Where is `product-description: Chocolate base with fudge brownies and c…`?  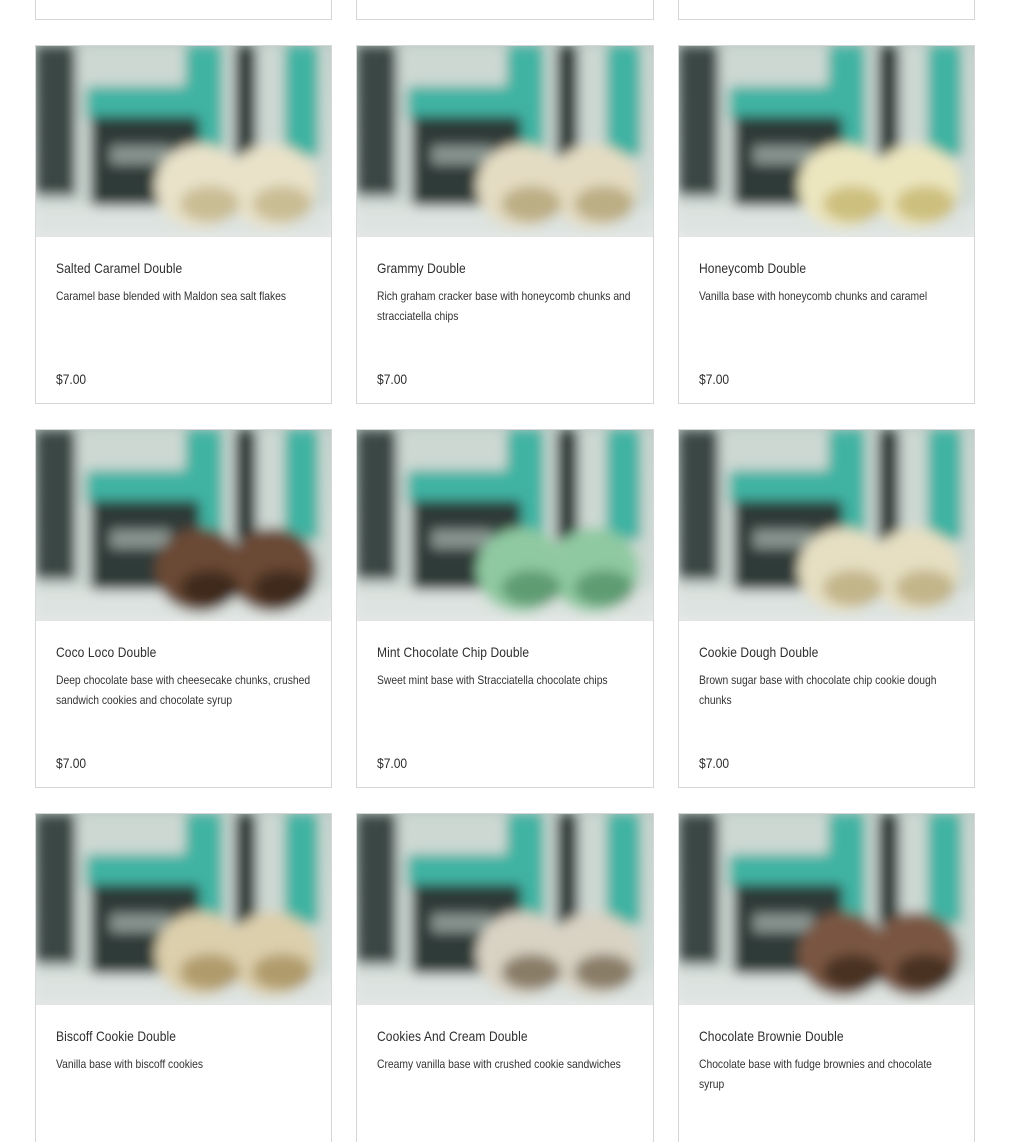
product-description: Chocolate base with fudge brownies and c… is located at coordinates (815, 1074).